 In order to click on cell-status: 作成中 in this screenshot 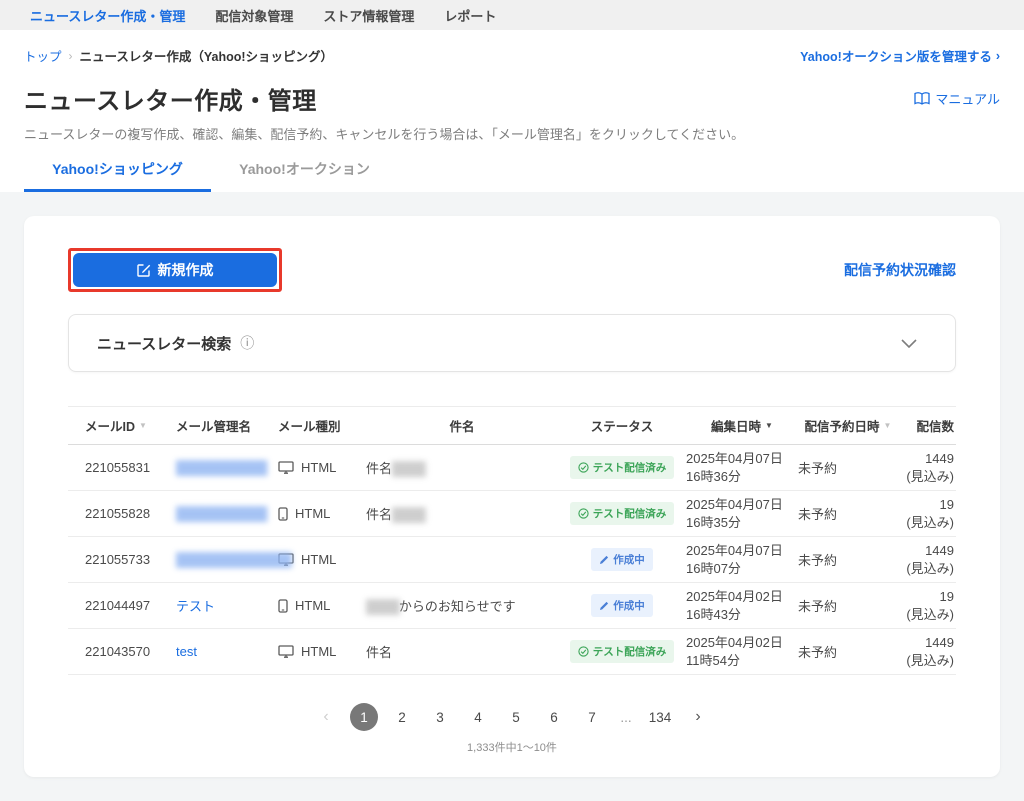, I will do `click(622, 606)`.